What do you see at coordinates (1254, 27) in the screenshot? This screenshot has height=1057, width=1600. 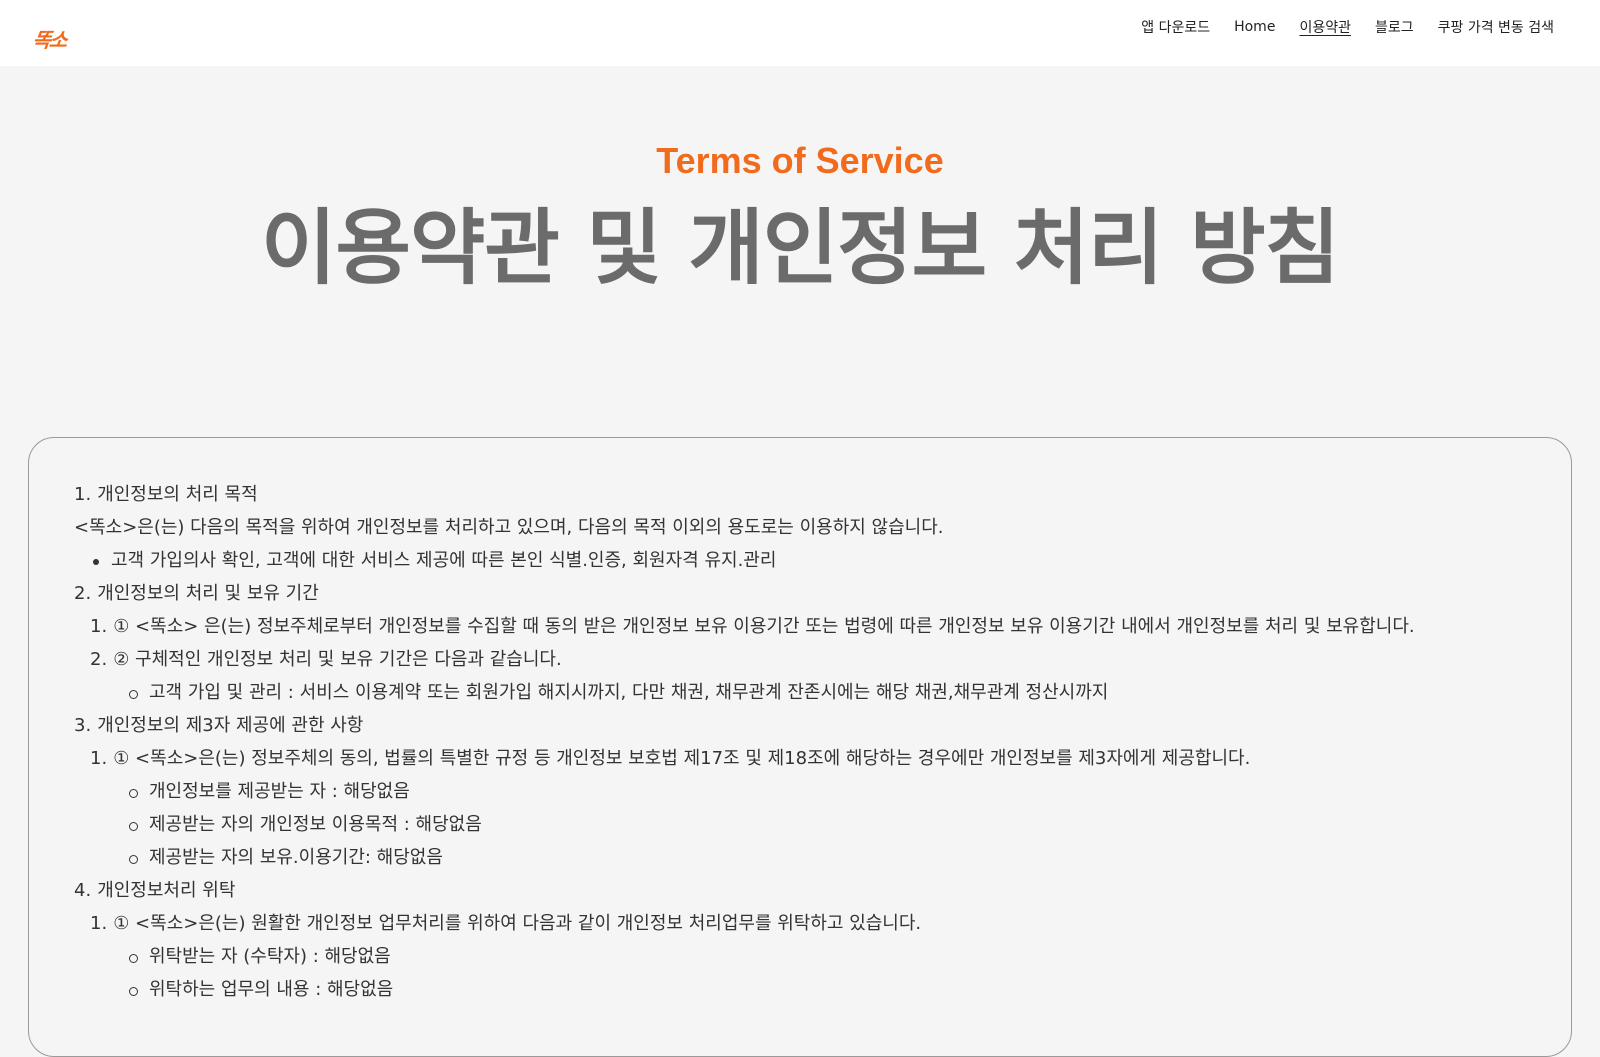 I see `nav-item-home: Home` at bounding box center [1254, 27].